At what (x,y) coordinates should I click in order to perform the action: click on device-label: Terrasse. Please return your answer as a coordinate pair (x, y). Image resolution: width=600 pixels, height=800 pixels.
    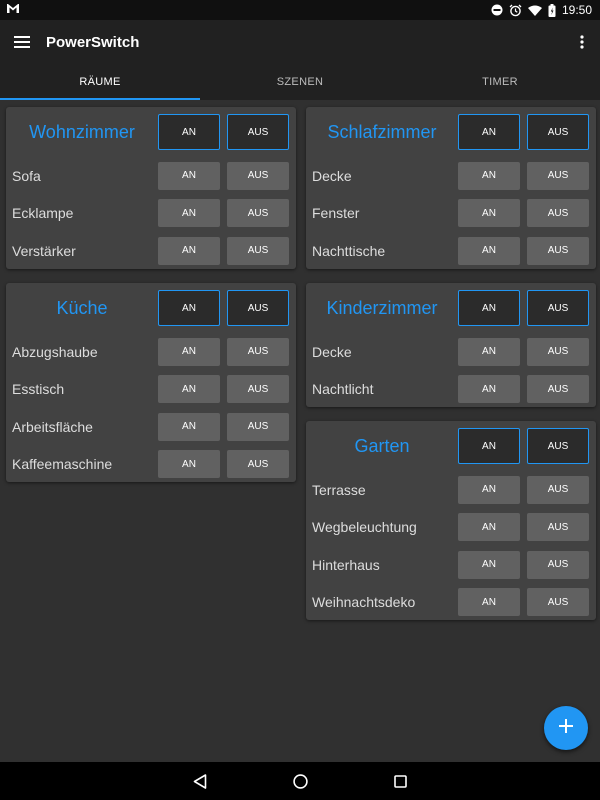
    Looking at the image, I should click on (339, 489).